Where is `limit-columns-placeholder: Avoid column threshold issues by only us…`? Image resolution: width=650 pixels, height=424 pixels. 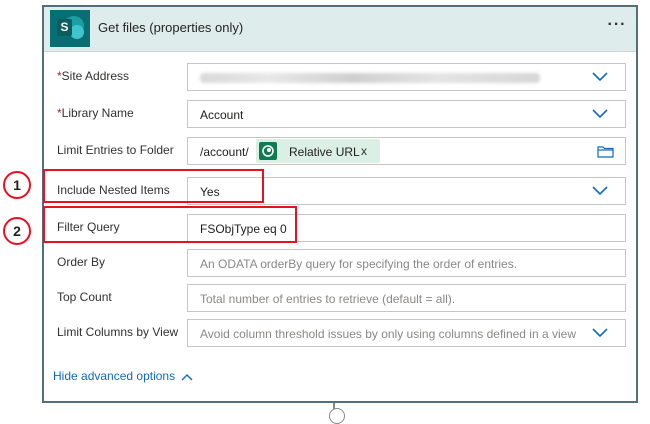 limit-columns-placeholder: Avoid column threshold issues by only us… is located at coordinates (388, 334).